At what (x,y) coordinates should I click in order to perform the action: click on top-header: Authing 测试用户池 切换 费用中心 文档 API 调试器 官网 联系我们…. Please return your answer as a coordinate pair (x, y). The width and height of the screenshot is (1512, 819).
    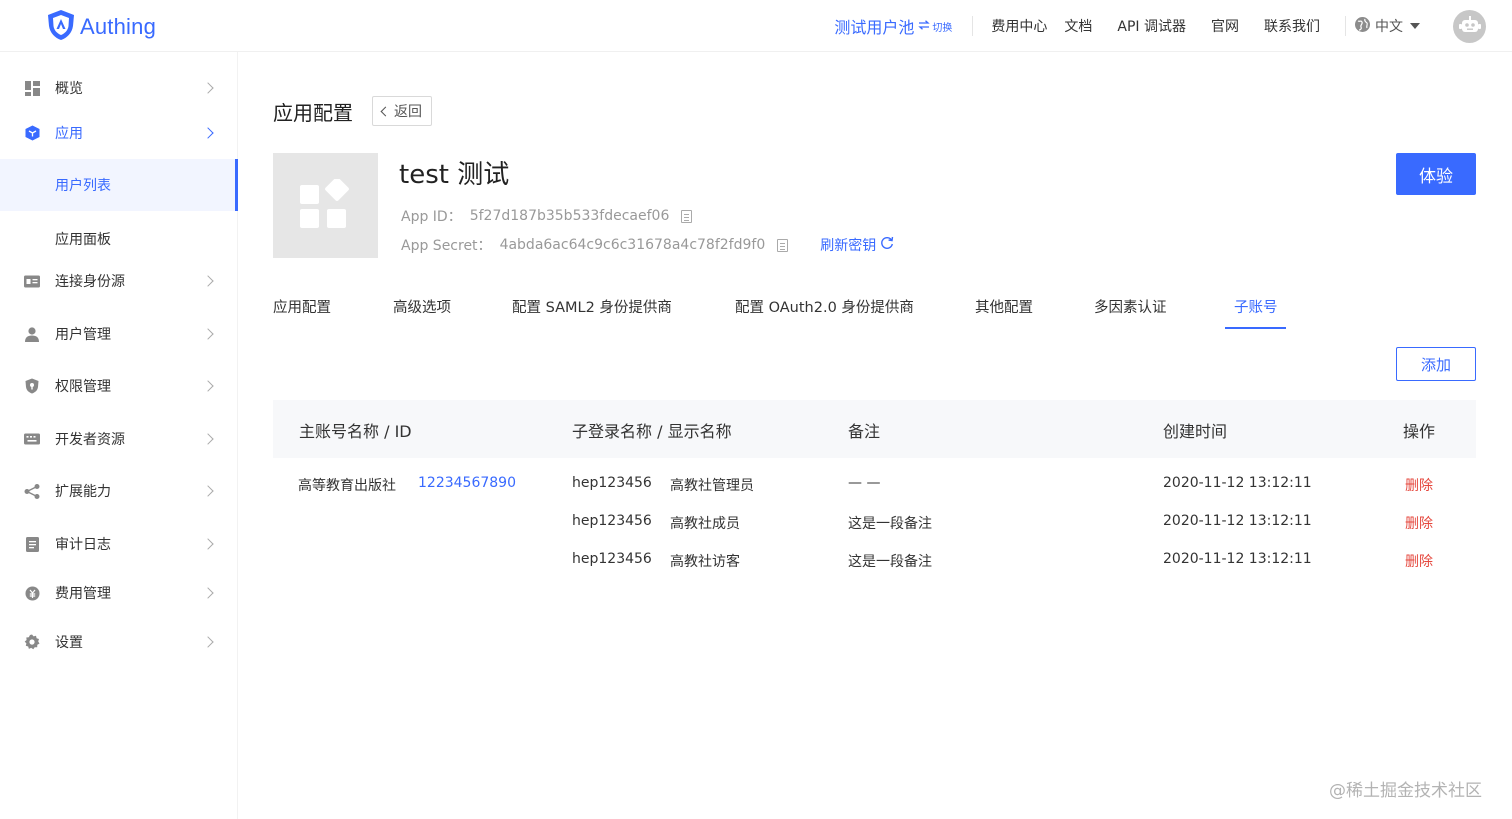
    Looking at the image, I should click on (756, 26).